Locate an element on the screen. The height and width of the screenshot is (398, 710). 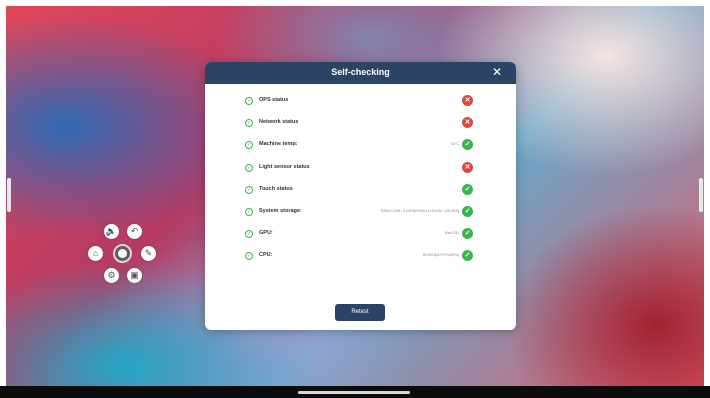
item-label: GPU: is located at coordinates (266, 233).